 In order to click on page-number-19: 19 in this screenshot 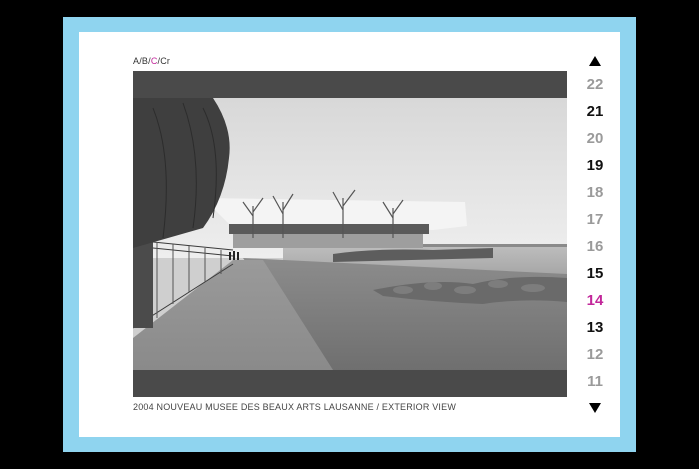, I will do `click(595, 170)`.